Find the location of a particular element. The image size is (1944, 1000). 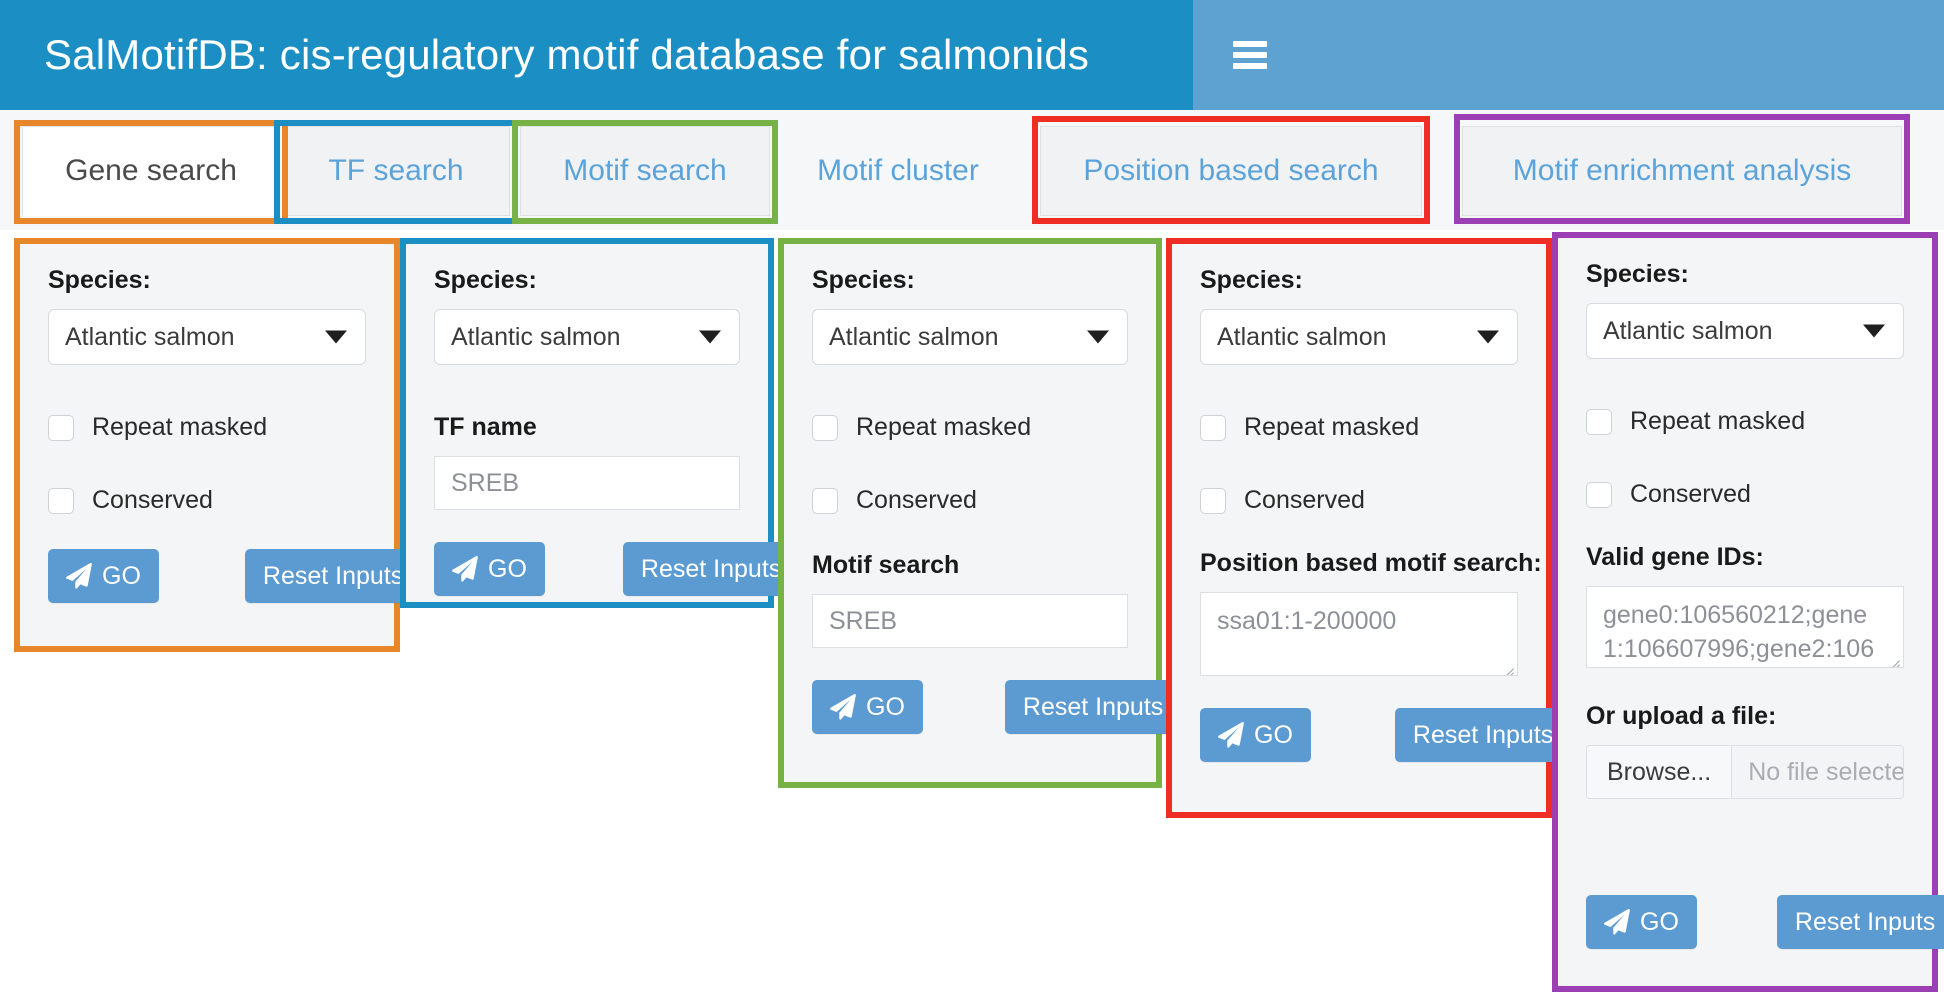

motif-search-species-select: Atlantic salmon is located at coordinates (970, 337).